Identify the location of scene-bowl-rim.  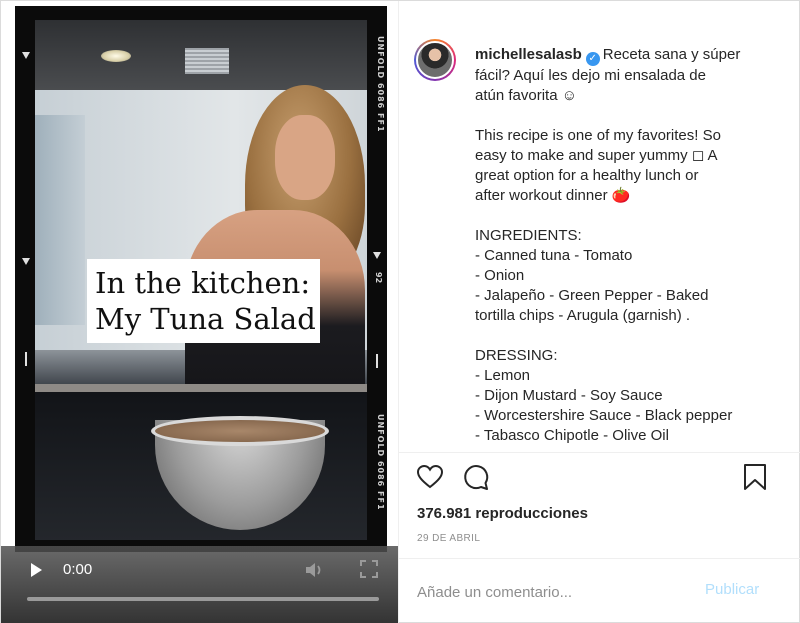
(240, 431).